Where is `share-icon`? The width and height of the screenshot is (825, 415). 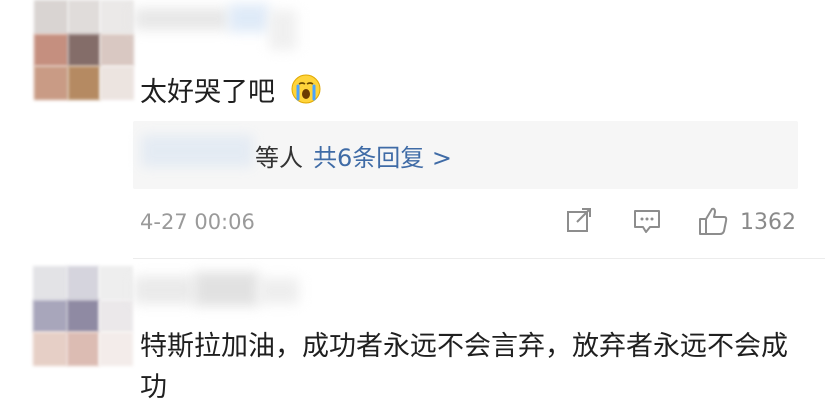 share-icon is located at coordinates (579, 220).